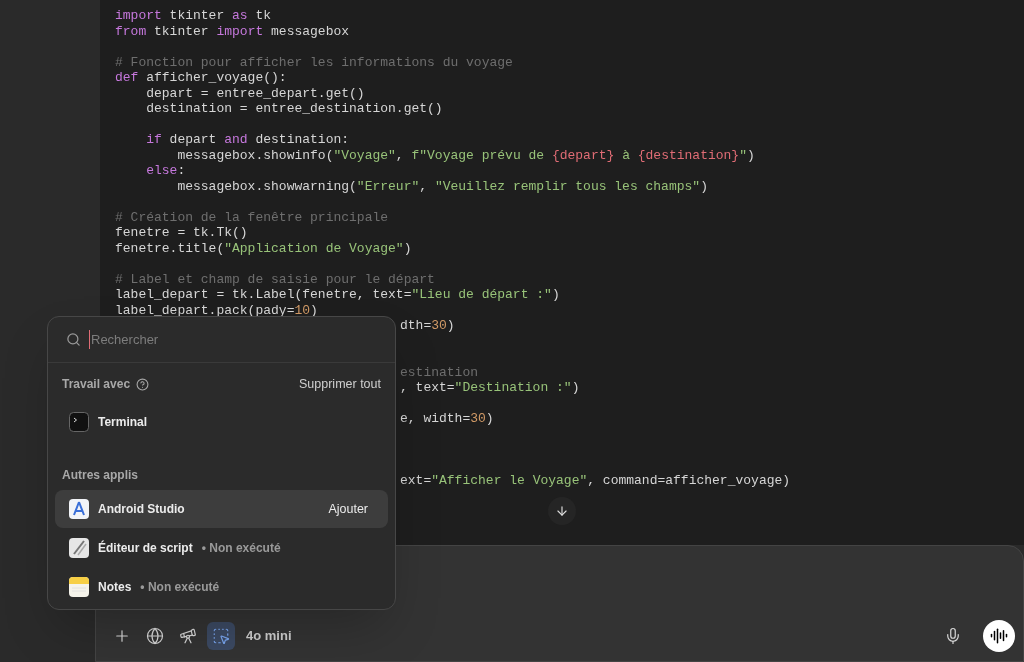  I want to click on section-title: Autres applis, so click(100, 475).